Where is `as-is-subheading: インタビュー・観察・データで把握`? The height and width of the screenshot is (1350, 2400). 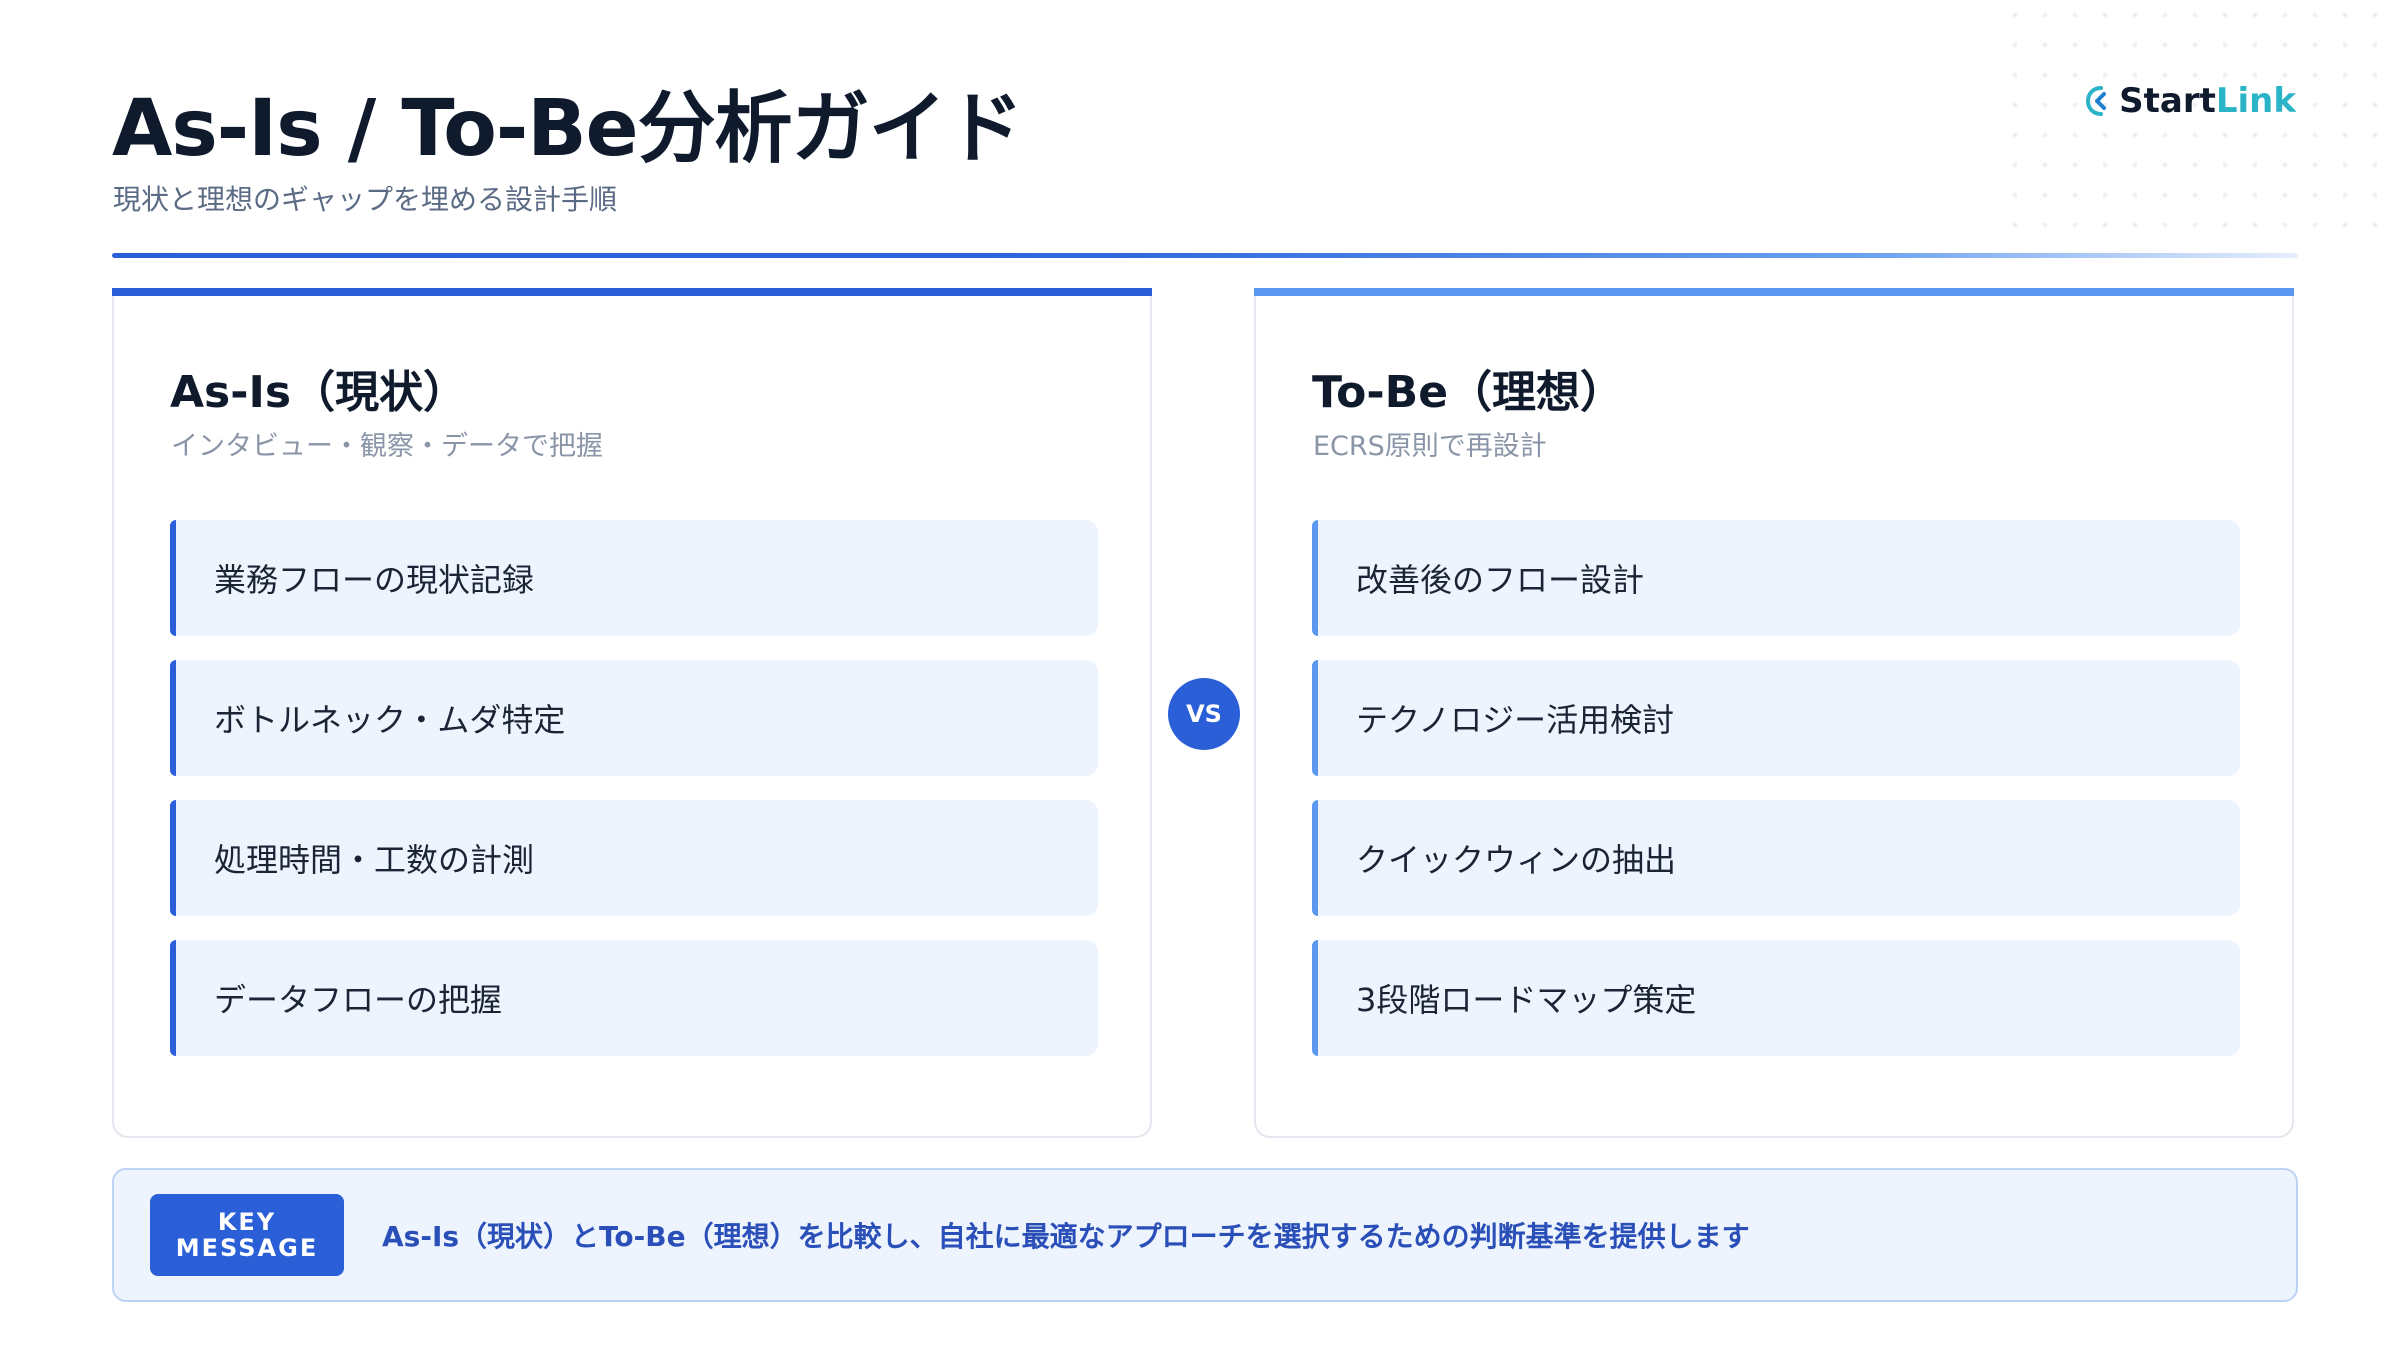 as-is-subheading: インタビュー・観察・データで把握 is located at coordinates (387, 446).